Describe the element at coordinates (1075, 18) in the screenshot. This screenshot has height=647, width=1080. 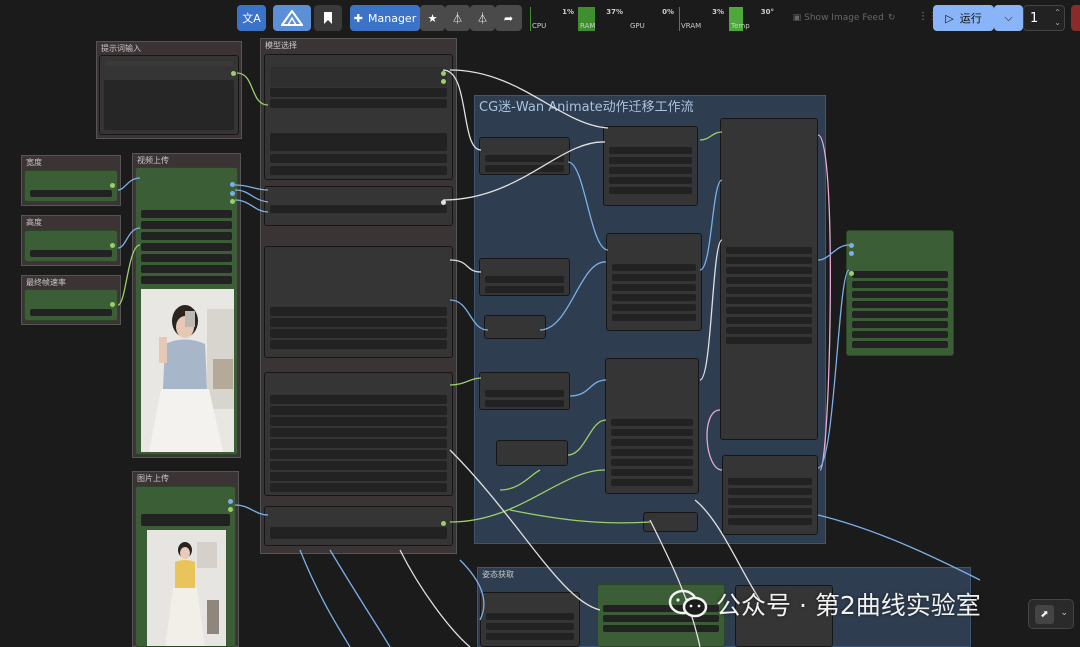
I see `close-button` at that location.